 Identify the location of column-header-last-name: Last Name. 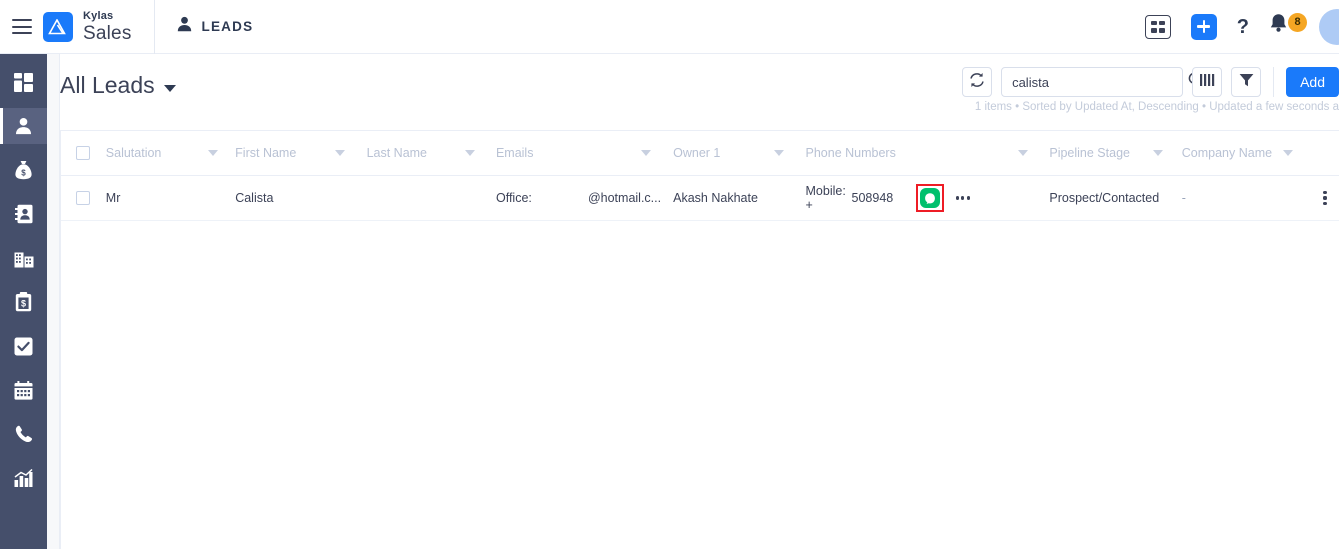
(431, 153).